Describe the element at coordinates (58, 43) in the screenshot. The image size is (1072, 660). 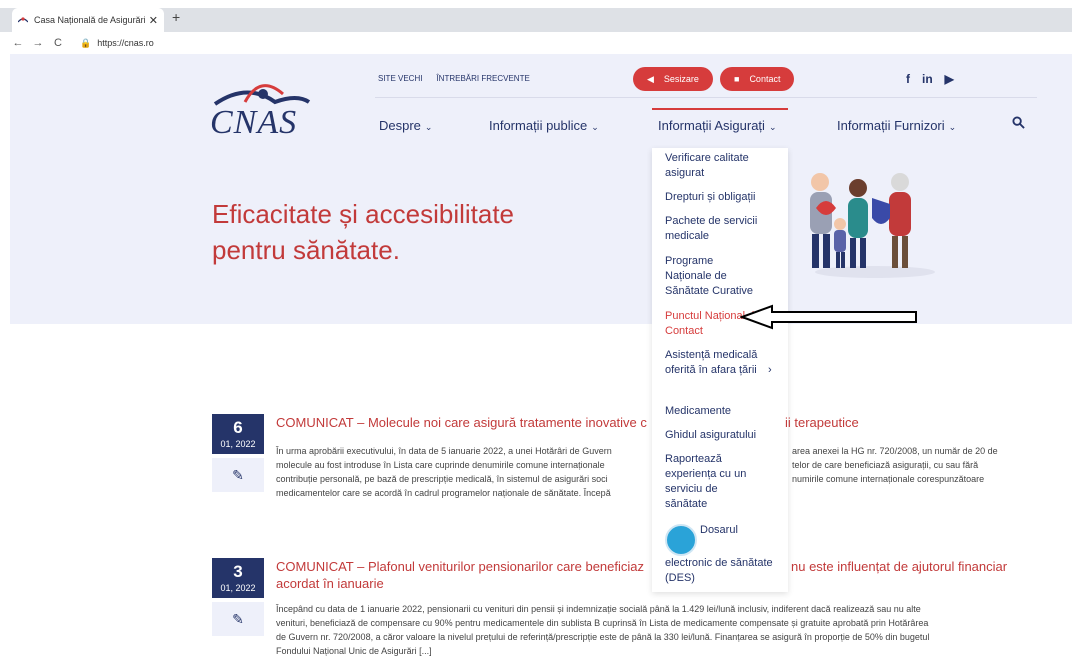
I see `reload-button: C` at that location.